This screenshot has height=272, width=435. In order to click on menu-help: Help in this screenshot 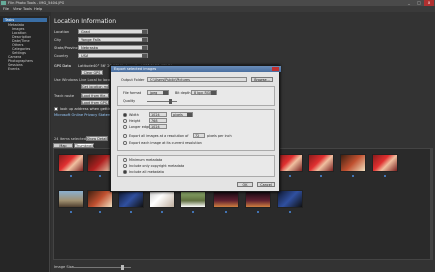, I will do `click(38, 9)`.